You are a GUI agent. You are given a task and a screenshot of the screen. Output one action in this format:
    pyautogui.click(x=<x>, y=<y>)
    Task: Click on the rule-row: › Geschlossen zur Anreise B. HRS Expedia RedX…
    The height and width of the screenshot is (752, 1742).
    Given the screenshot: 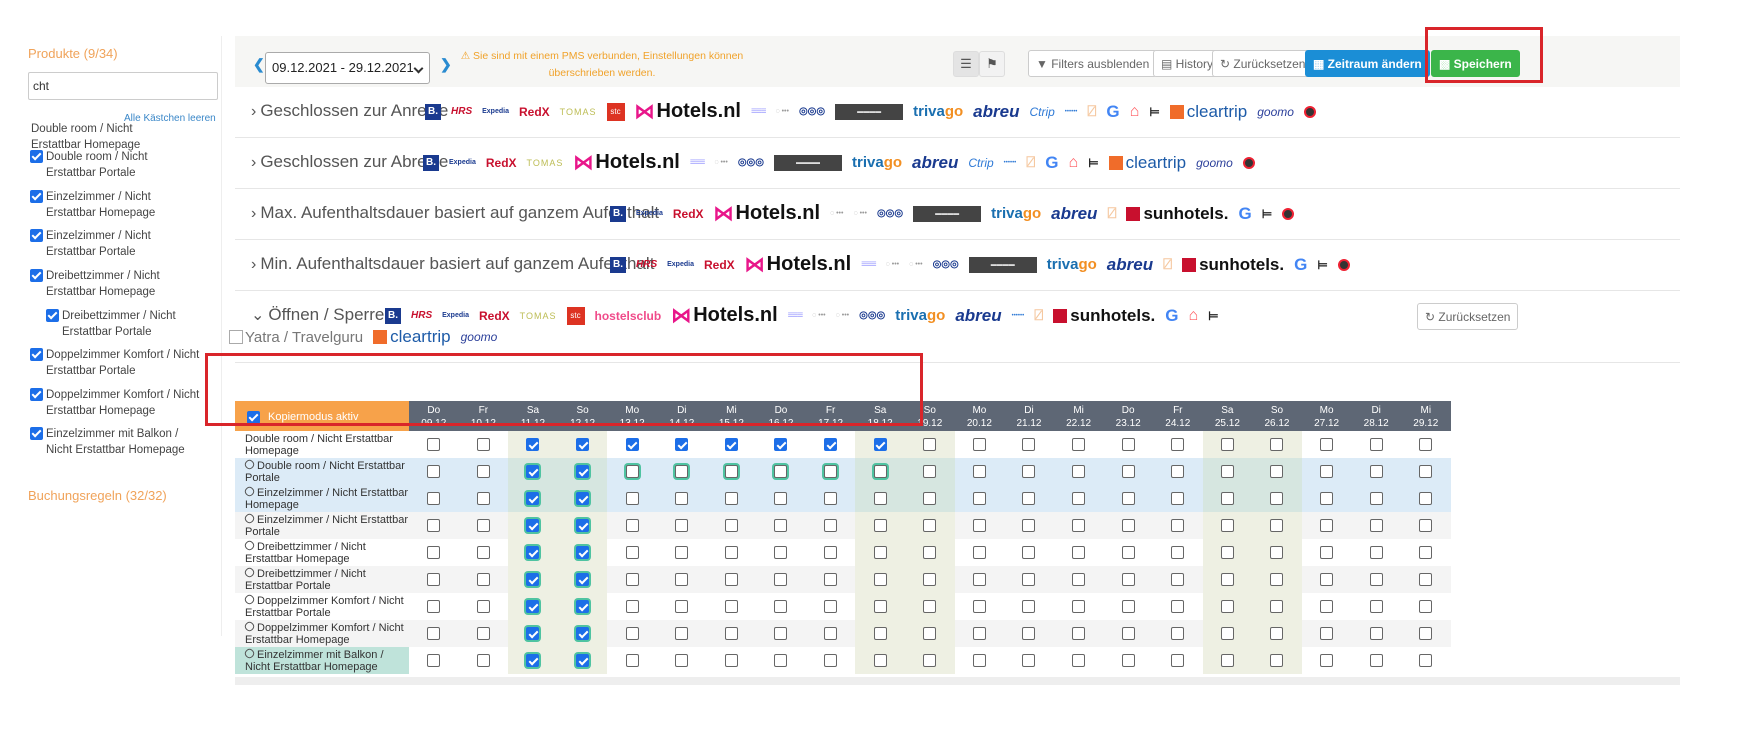 What is the action you would take?
    pyautogui.click(x=957, y=112)
    